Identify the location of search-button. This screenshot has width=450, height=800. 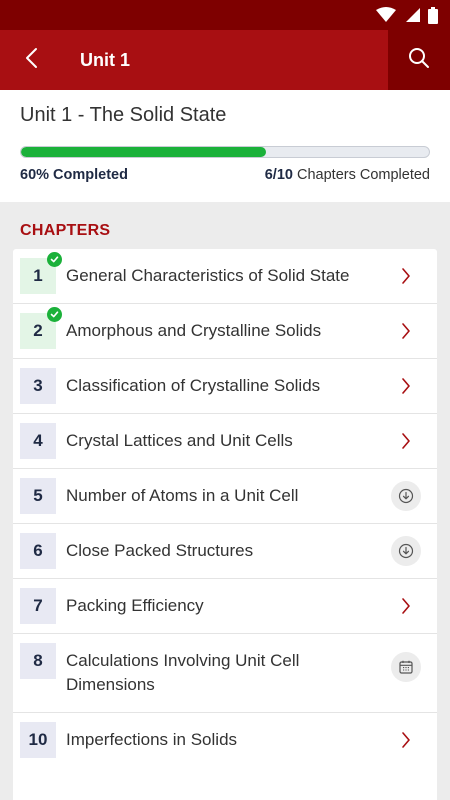
(419, 60).